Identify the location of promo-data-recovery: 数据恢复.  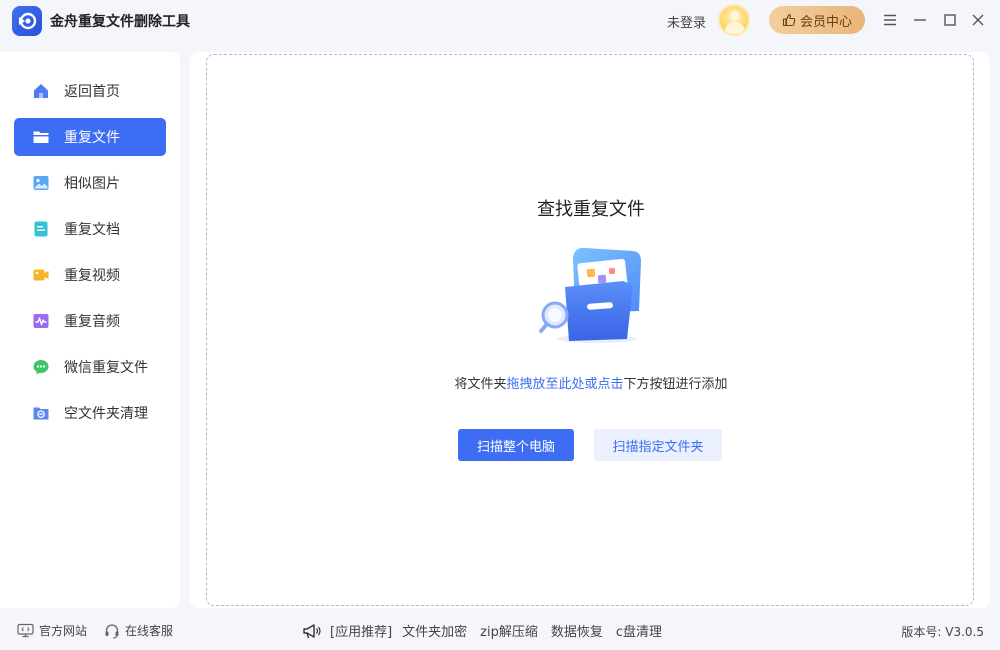
(577, 630).